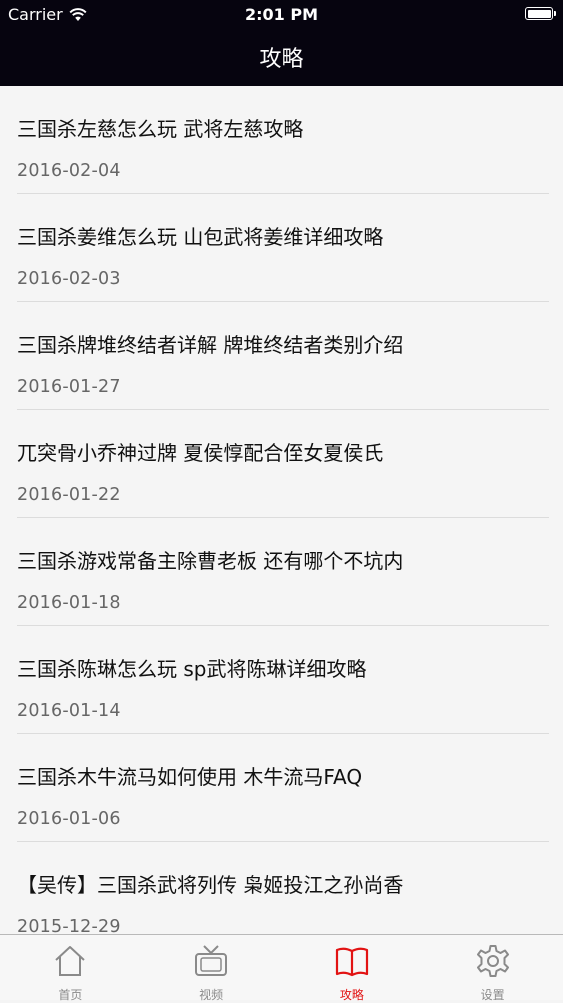 Image resolution: width=563 pixels, height=1003 pixels. I want to click on list-item: 三国杀左慈怎么玩 武将左慈攻略 2016-02-04, so click(281, 140).